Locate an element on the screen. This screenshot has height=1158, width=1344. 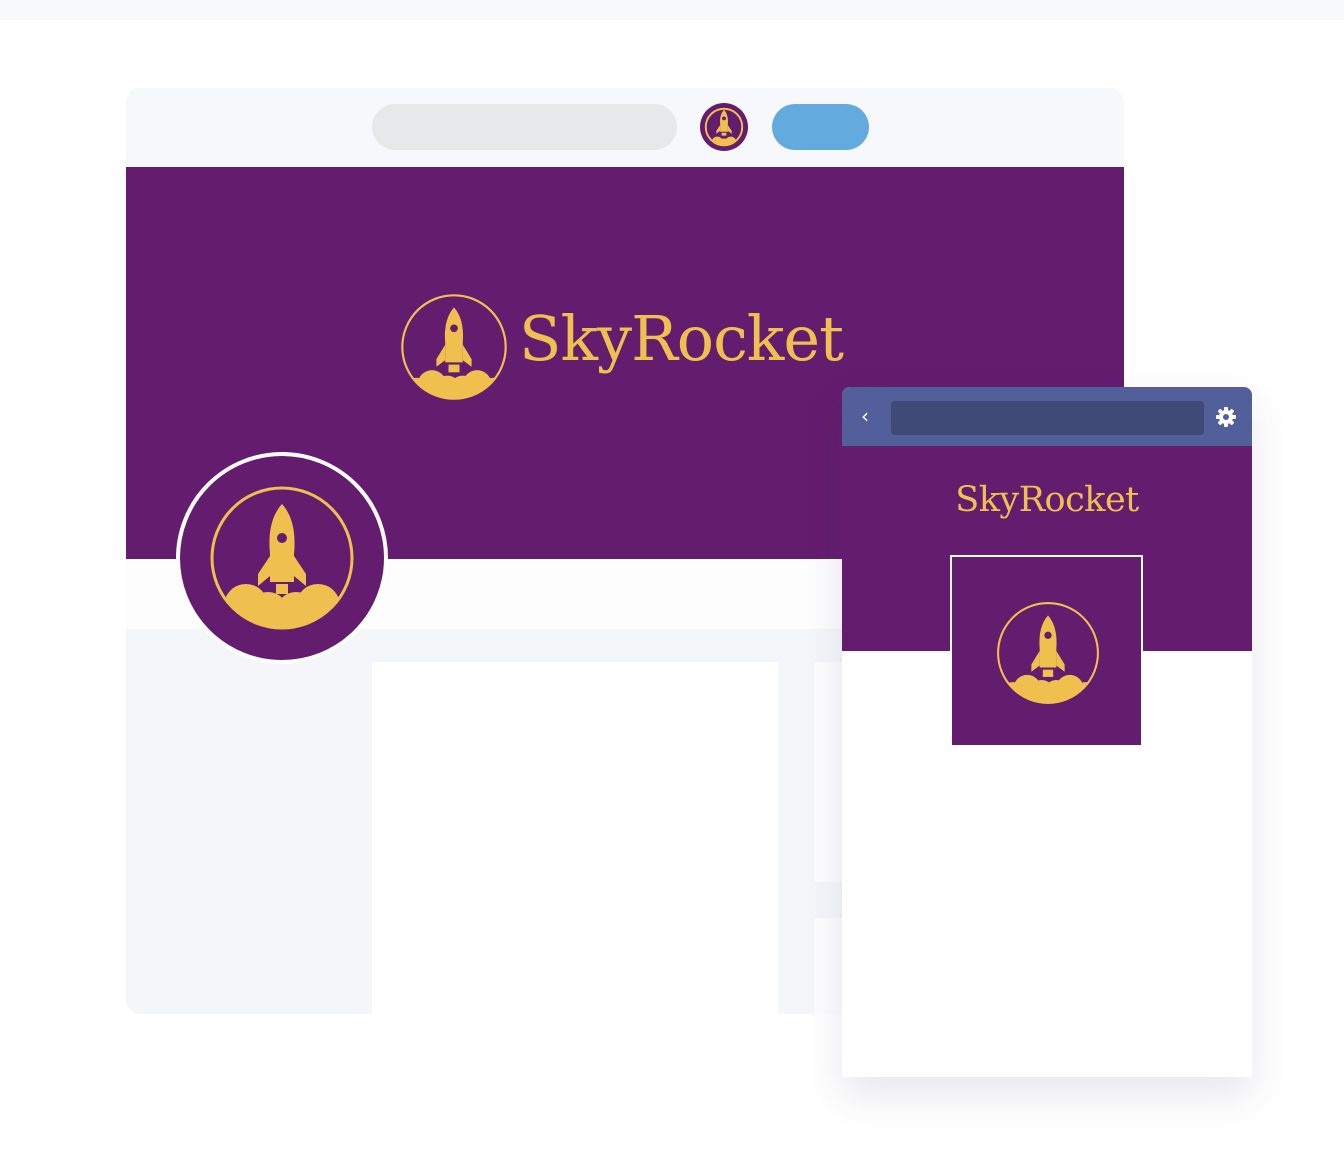
chevron-left-icon: ‹ is located at coordinates (865, 416).